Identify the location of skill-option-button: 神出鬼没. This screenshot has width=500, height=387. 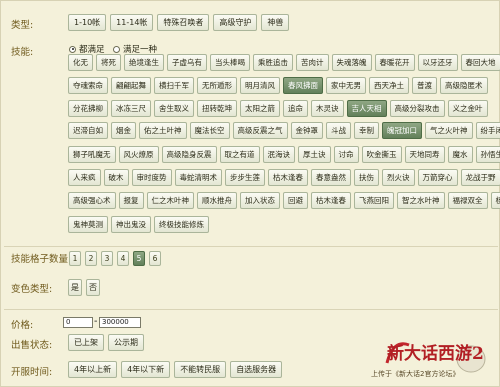
(131, 224).